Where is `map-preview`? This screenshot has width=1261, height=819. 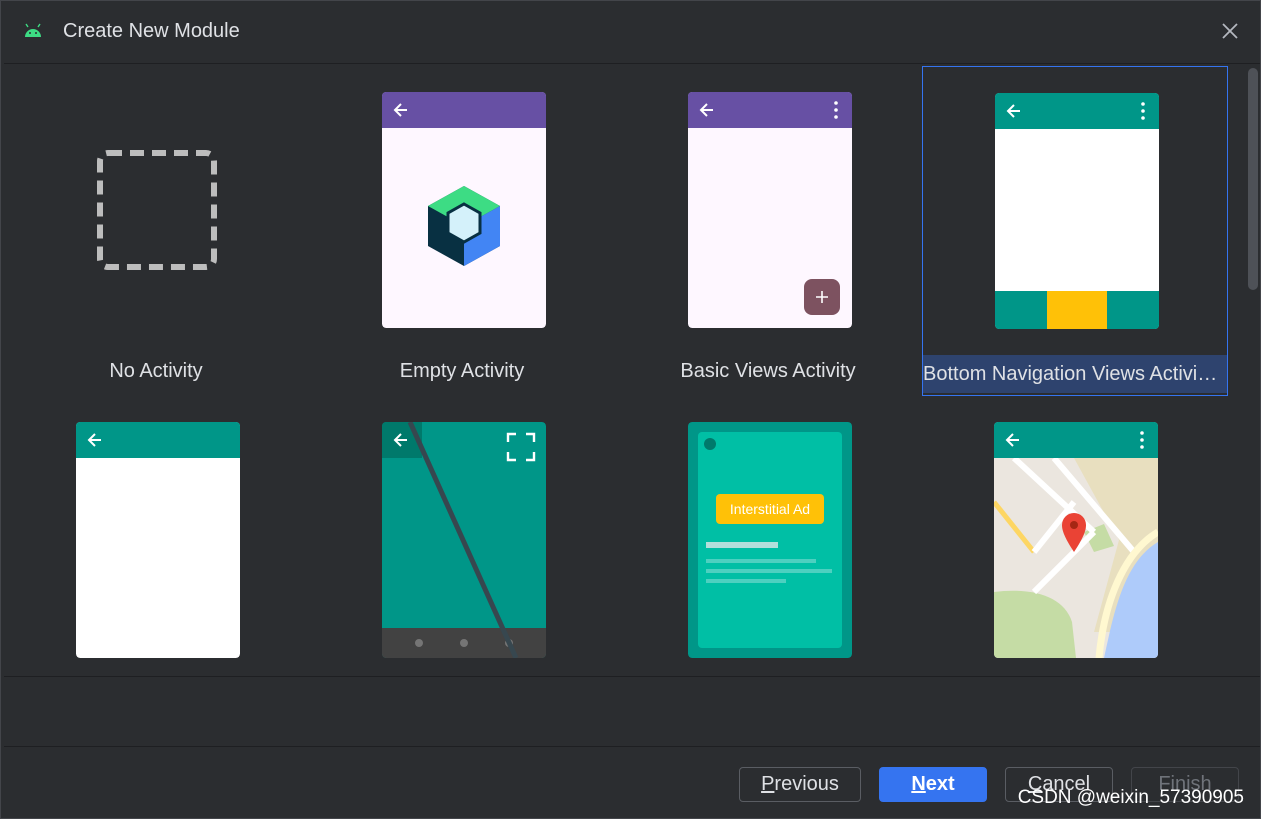 map-preview is located at coordinates (1076, 540).